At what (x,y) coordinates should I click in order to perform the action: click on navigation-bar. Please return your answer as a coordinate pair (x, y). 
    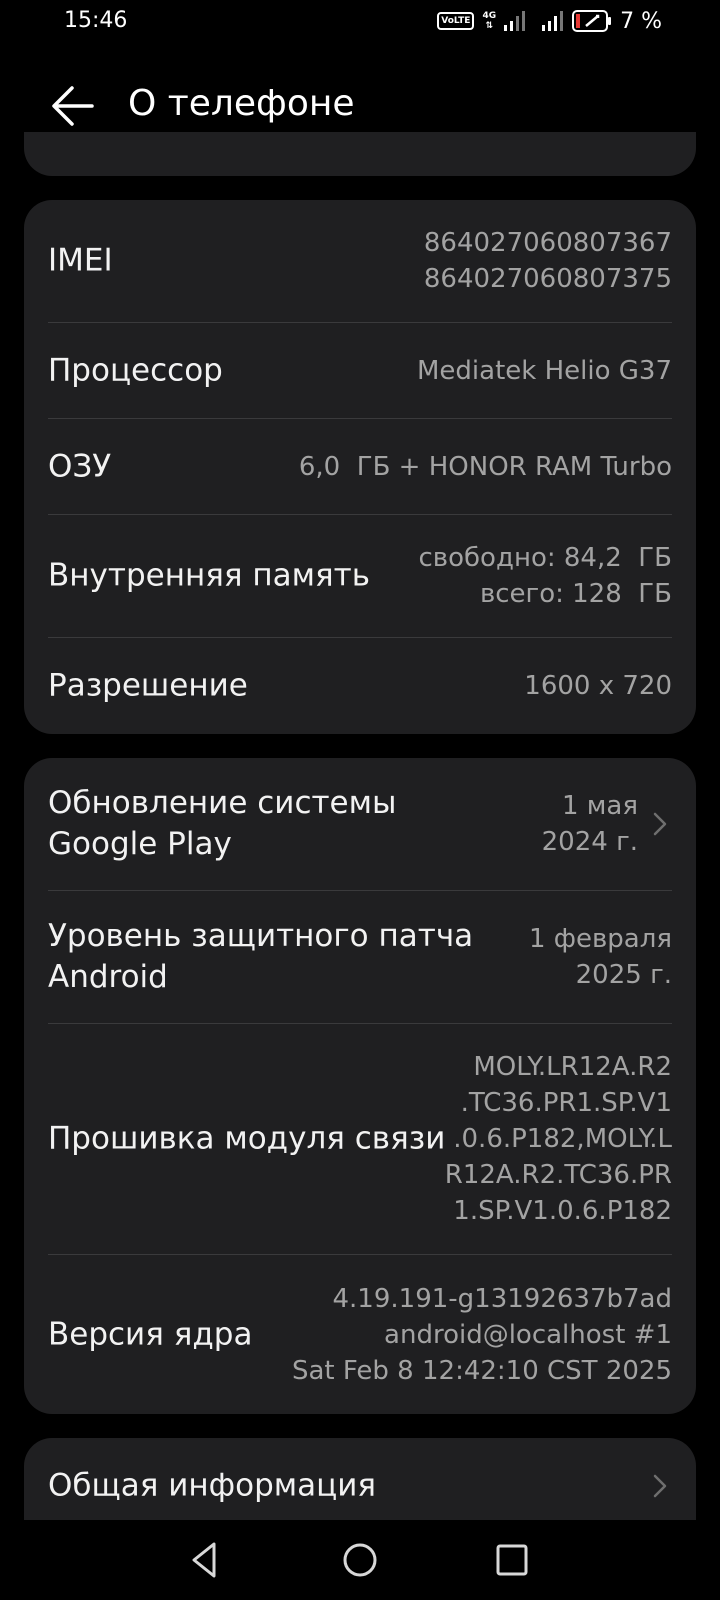
    Looking at the image, I should click on (360, 1560).